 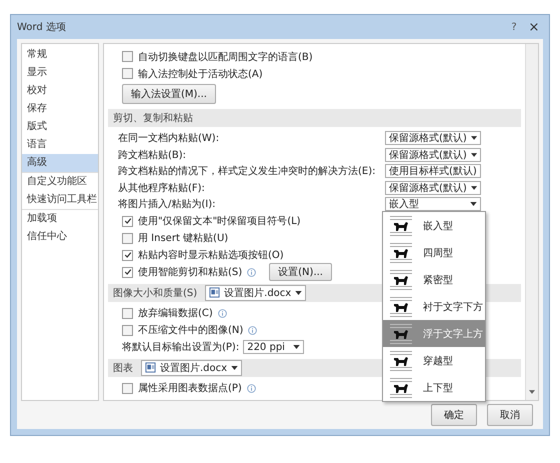 What do you see at coordinates (219, 221) in the screenshot?
I see `checkbox-label: 使用"仅保留文本"时保留项目符号(L)` at bounding box center [219, 221].